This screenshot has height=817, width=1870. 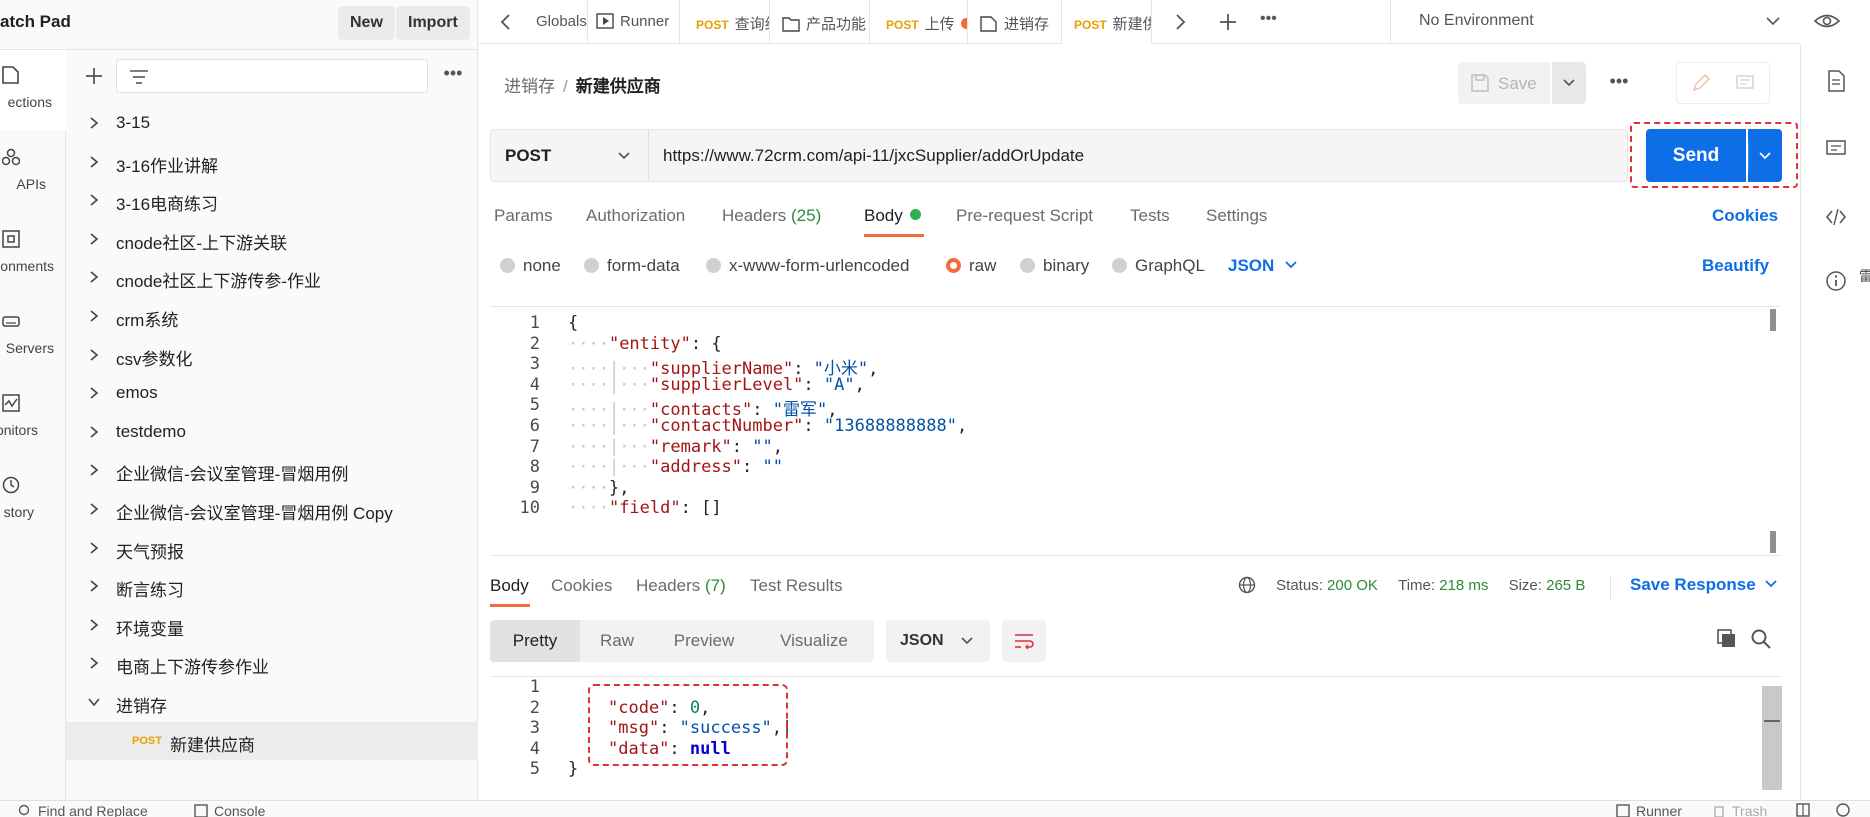 What do you see at coordinates (675, 467) in the screenshot?
I see `code-line: ····|···"address": ""` at bounding box center [675, 467].